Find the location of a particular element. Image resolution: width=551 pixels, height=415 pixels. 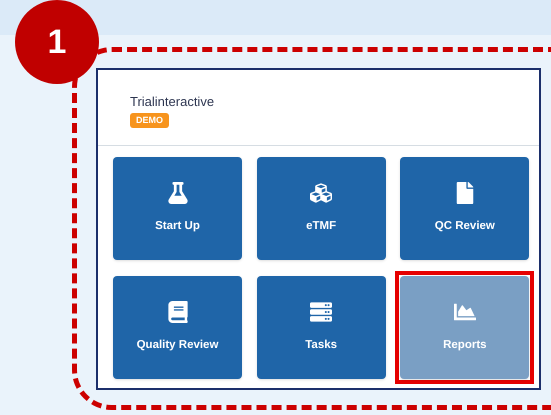

module-tile: Start Up is located at coordinates (177, 208).